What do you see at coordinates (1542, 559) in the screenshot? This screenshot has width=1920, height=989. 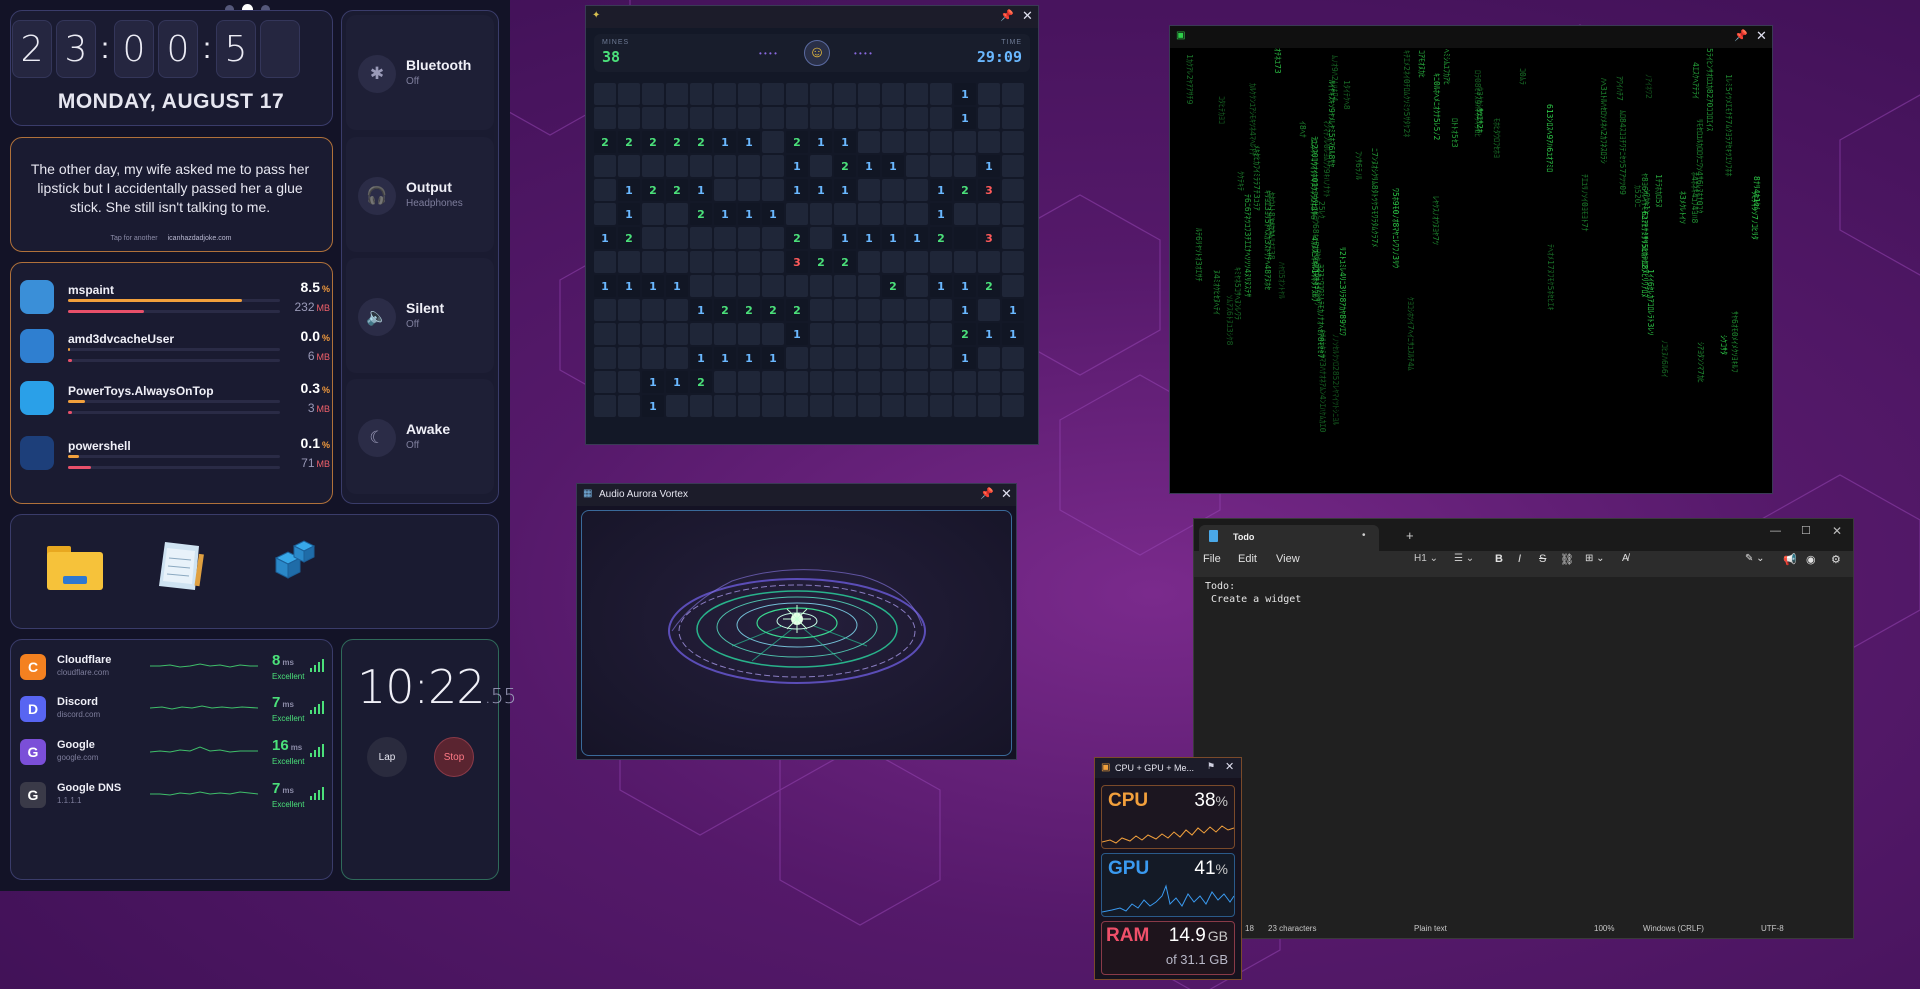 I see `strikethrough-icon: S` at bounding box center [1542, 559].